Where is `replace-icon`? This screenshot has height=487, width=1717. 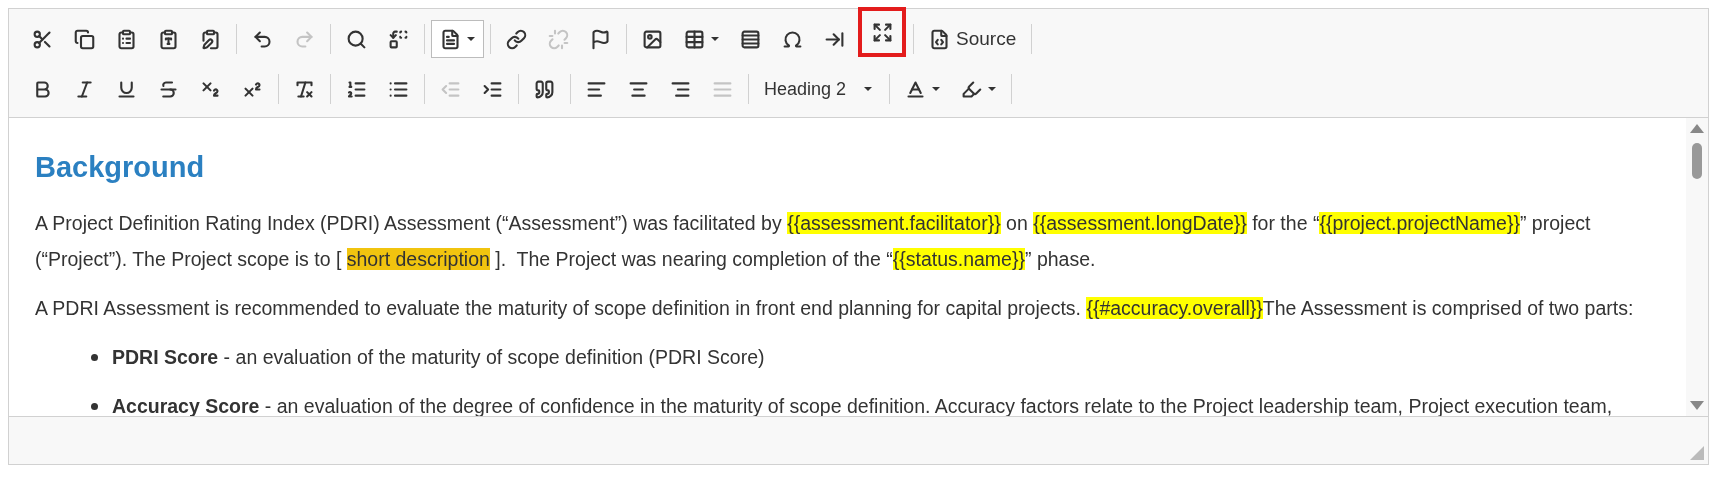
replace-icon is located at coordinates (398, 39).